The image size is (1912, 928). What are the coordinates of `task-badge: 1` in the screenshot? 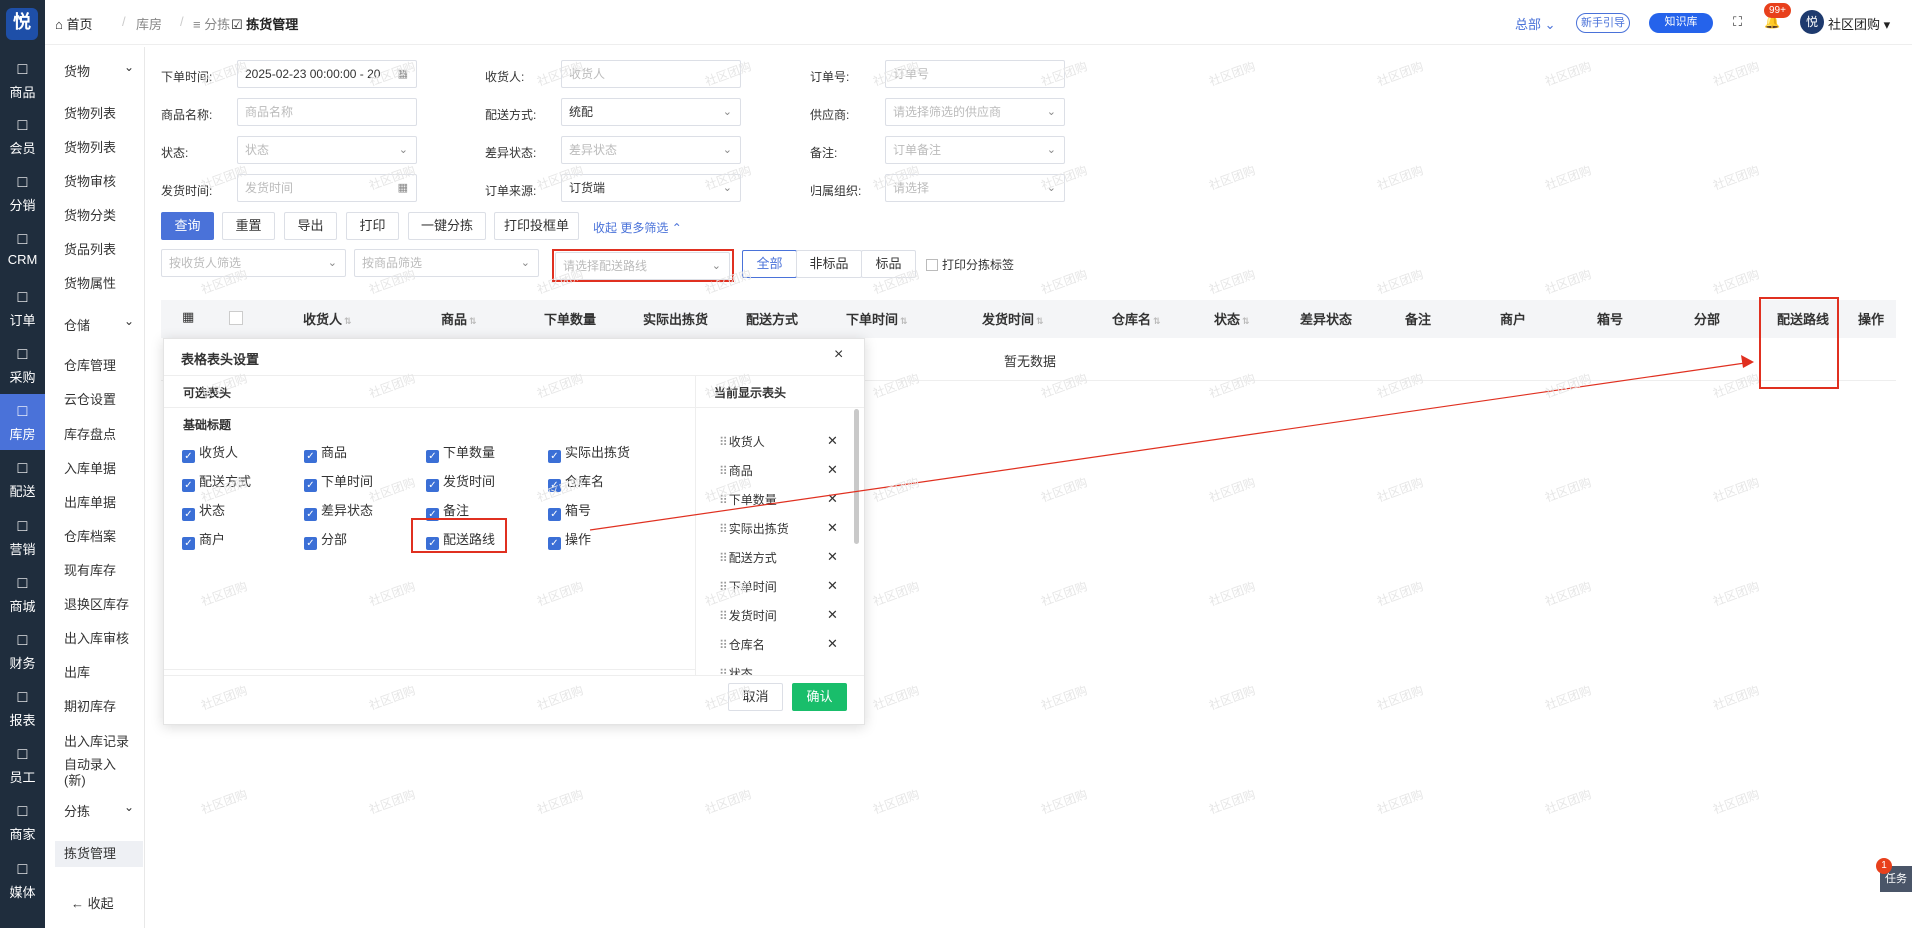 It's located at (1884, 866).